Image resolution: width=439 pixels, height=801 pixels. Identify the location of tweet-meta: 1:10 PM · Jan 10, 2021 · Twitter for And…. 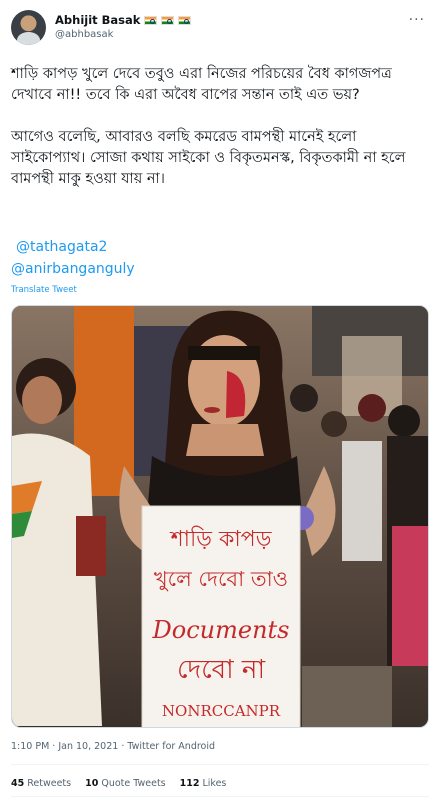
(113, 746).